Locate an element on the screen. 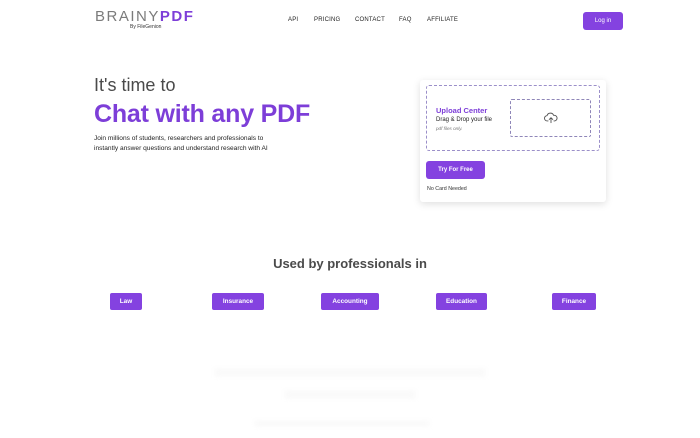 The width and height of the screenshot is (700, 438). no-card-note: No Card Needed is located at coordinates (447, 189).